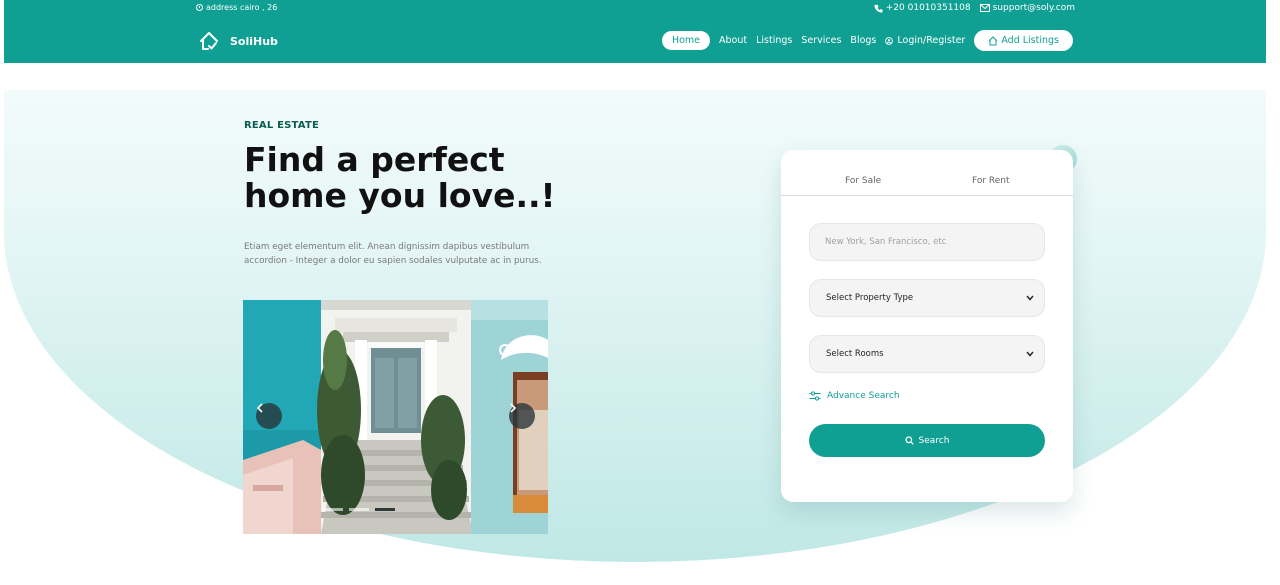  Describe the element at coordinates (254, 41) in the screenshot. I see `brand-name: SoliHub` at that location.